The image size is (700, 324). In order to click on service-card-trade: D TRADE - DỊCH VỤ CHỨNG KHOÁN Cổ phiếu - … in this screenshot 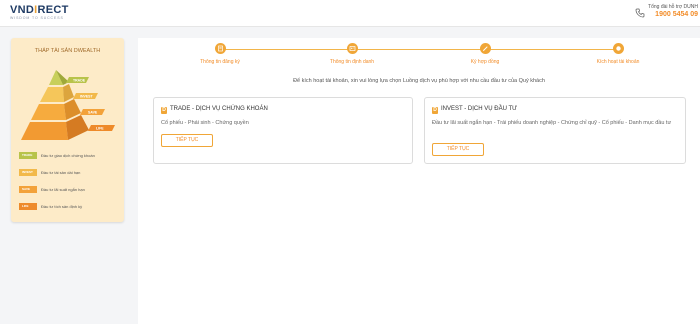, I will do `click(283, 130)`.